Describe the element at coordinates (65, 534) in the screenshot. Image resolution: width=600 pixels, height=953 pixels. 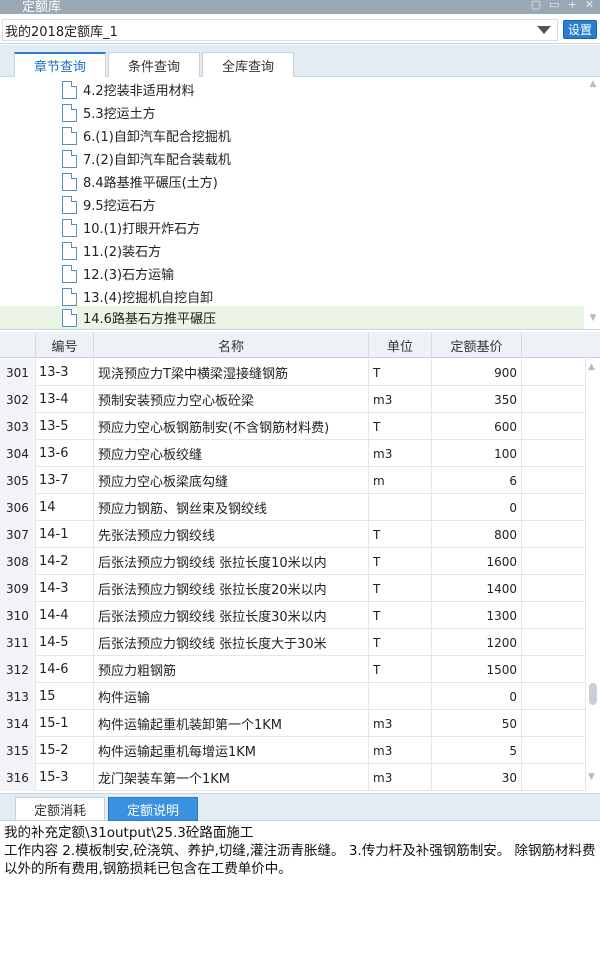
I see `row-code: 14-1` at that location.